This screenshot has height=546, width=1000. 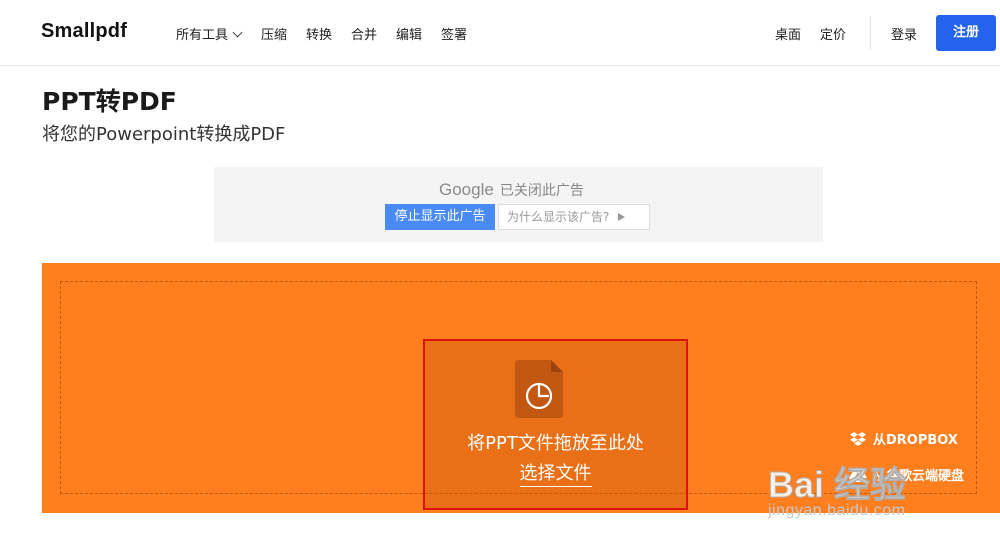 I want to click on ad-closed-line: Google 已关闭此广告, so click(x=511, y=190).